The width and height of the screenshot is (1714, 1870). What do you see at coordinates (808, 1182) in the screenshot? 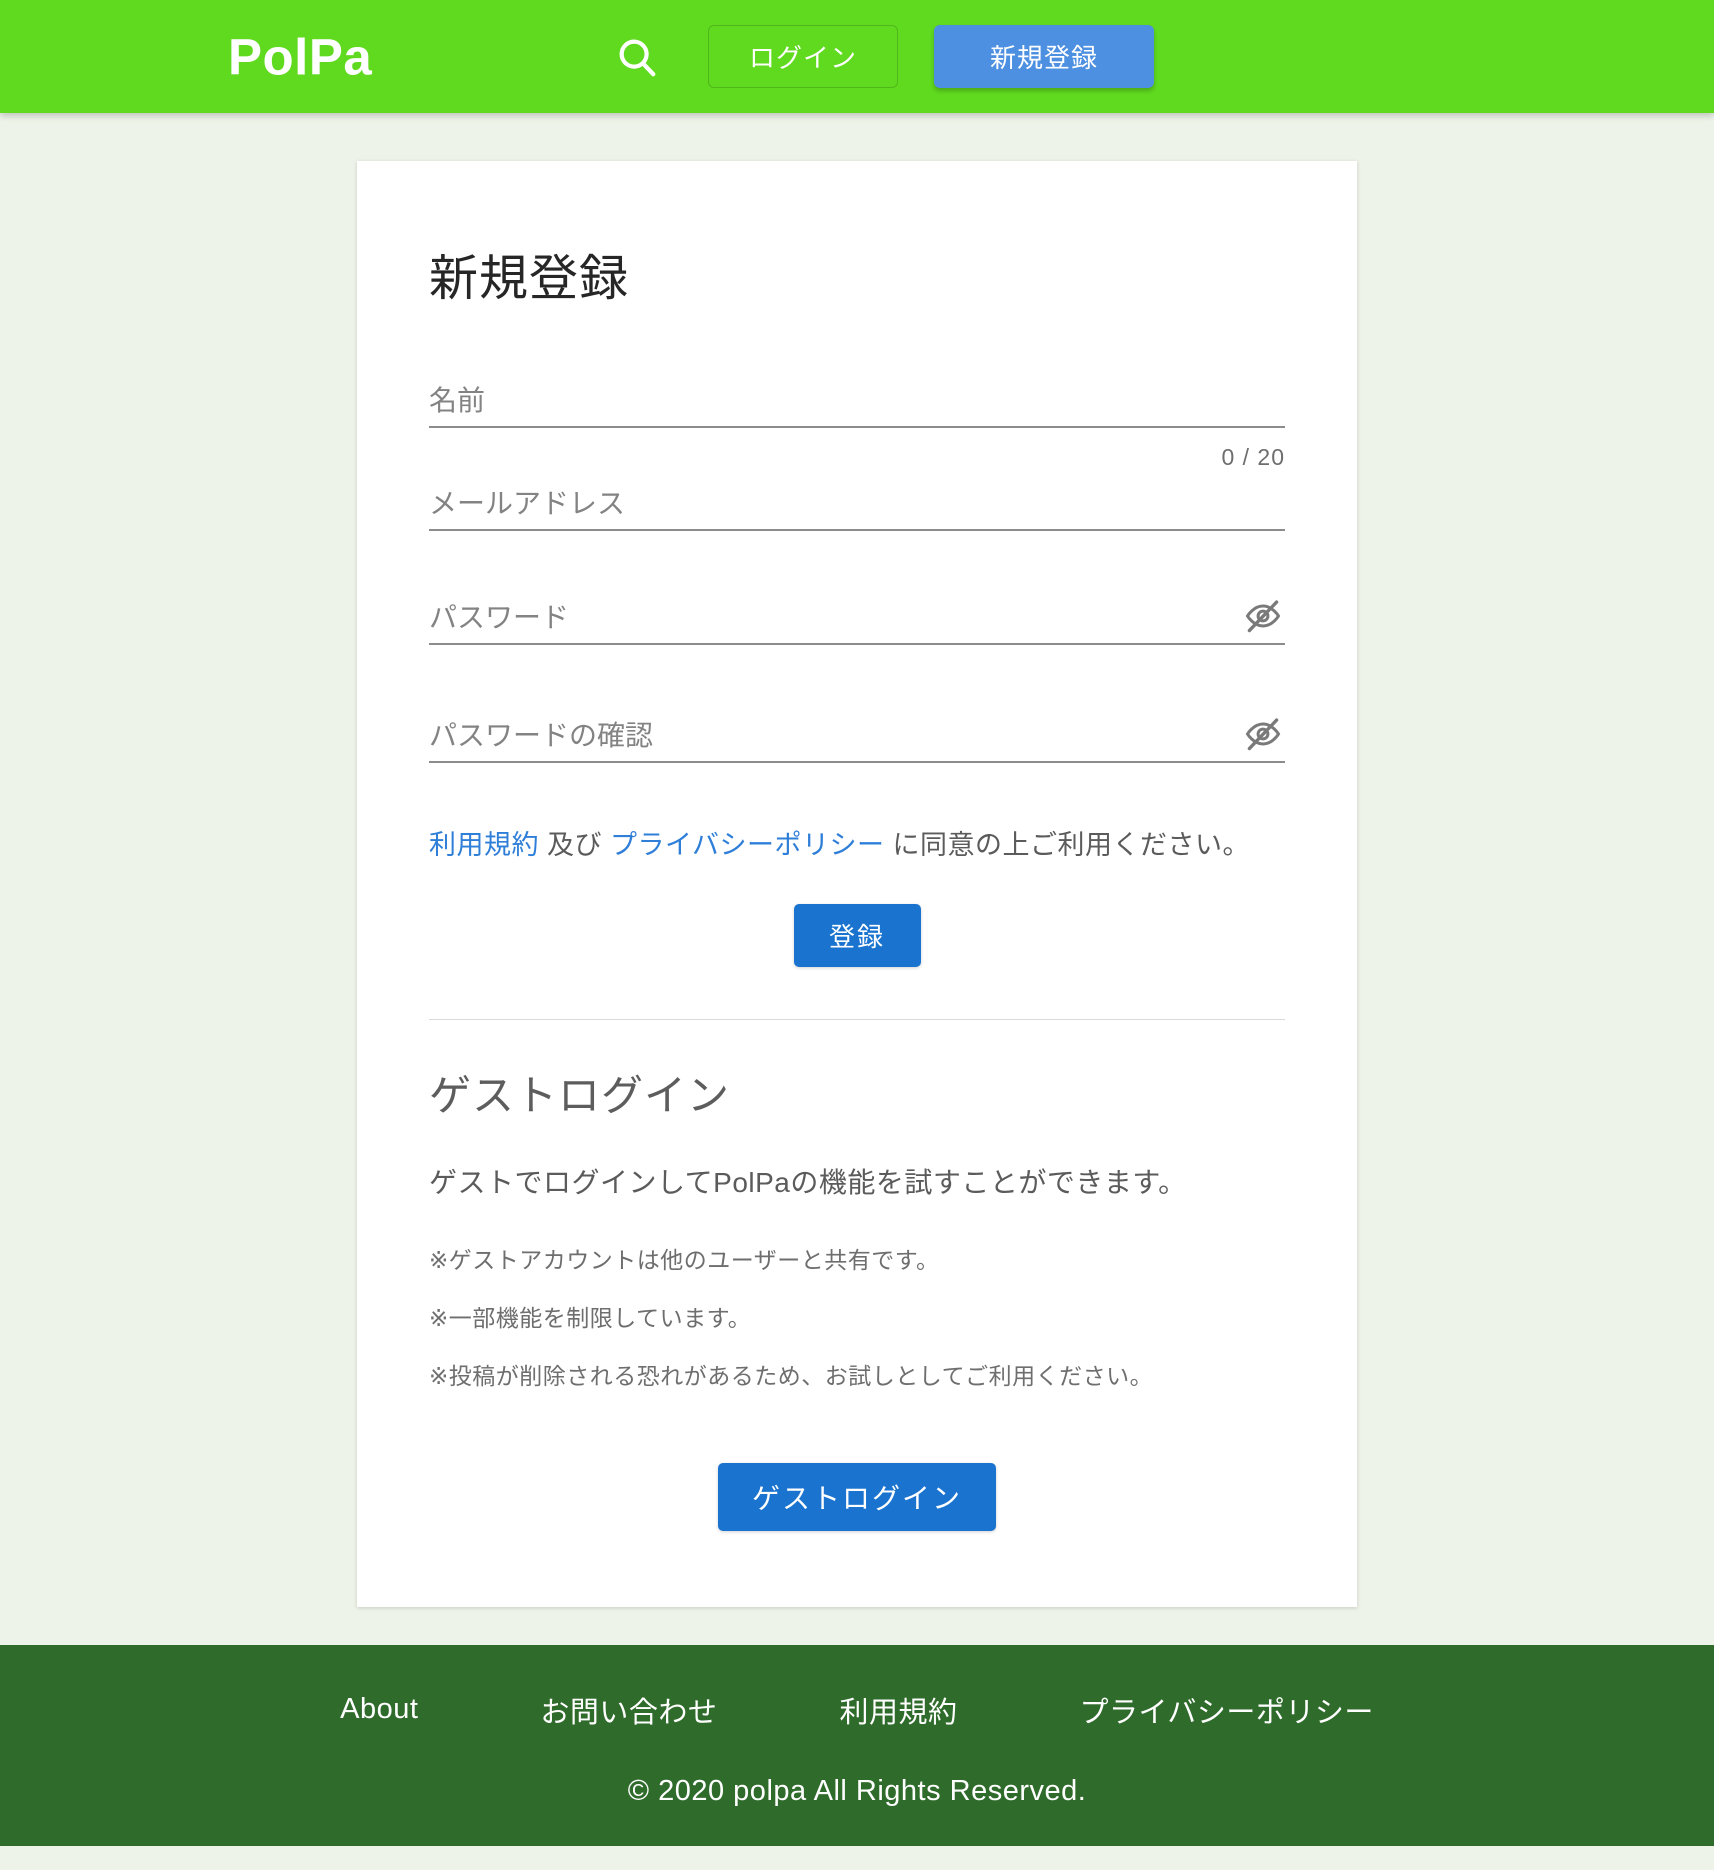
I see `guest-login-description: ゲストでログインしてPolPaの機能を試すことができます。` at bounding box center [808, 1182].